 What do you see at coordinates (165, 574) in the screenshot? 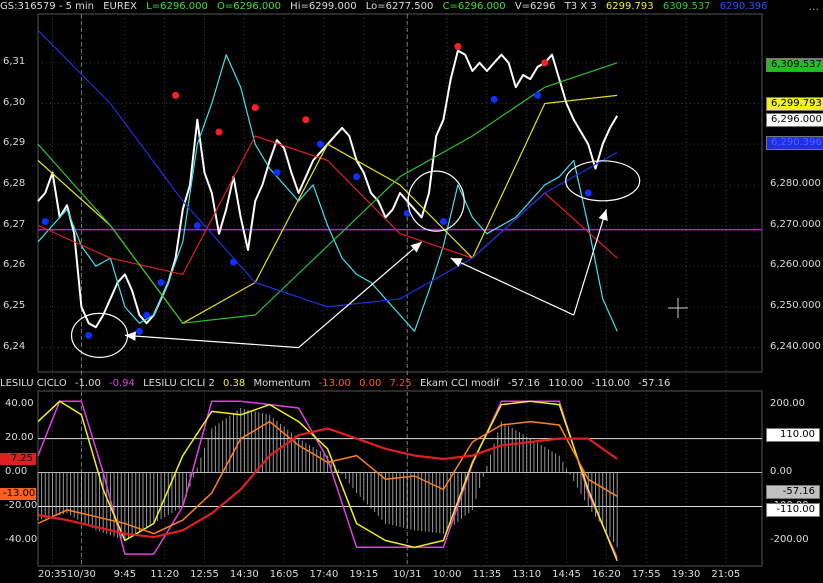
I see `x-tick-3: 11:20` at bounding box center [165, 574].